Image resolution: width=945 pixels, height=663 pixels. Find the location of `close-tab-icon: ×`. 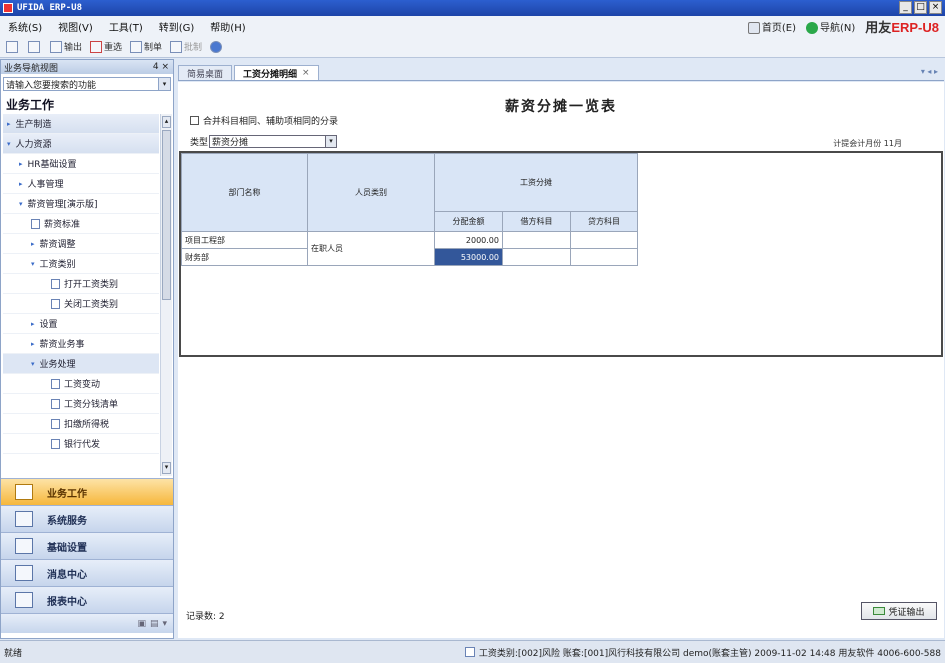

close-tab-icon: × is located at coordinates (306, 73).